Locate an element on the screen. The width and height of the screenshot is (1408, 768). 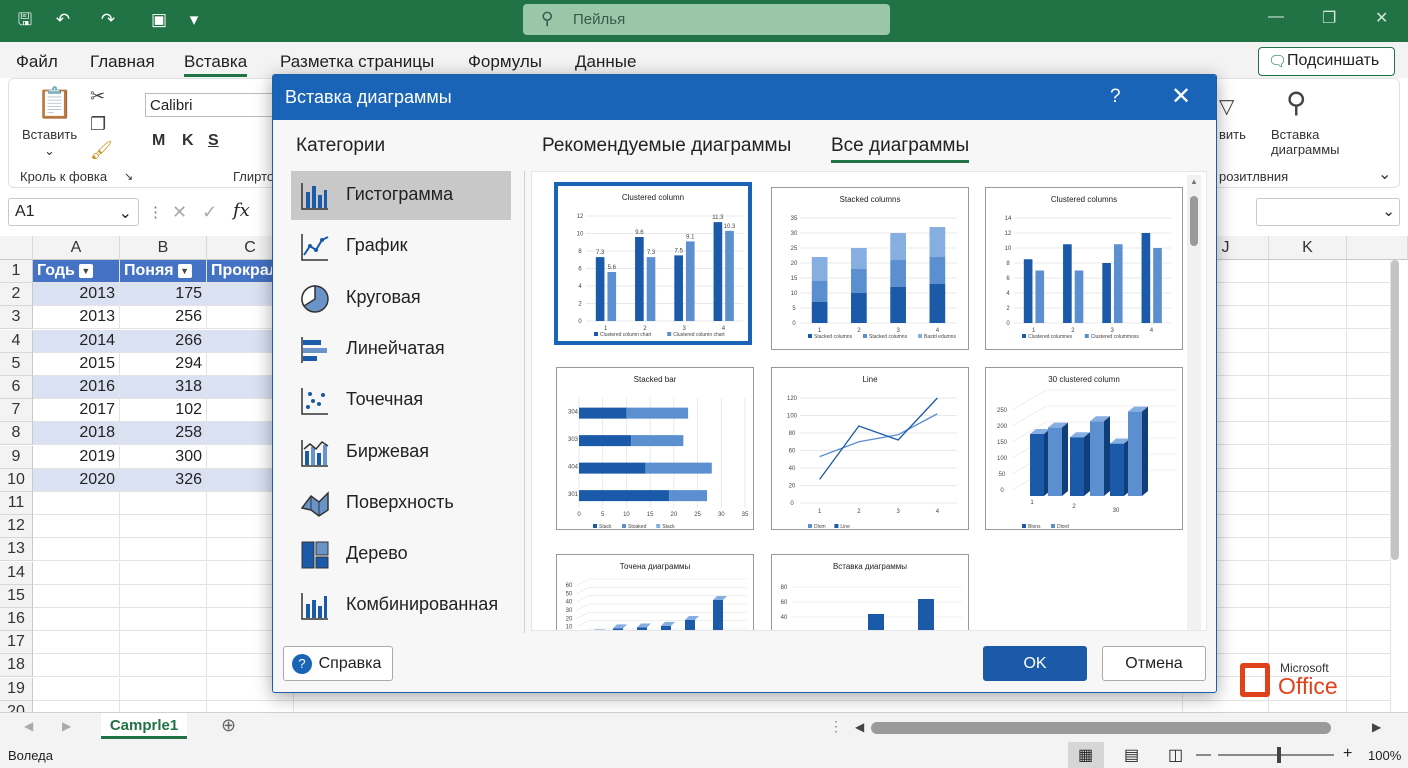
table-cell: 300 is located at coordinates (163, 457).